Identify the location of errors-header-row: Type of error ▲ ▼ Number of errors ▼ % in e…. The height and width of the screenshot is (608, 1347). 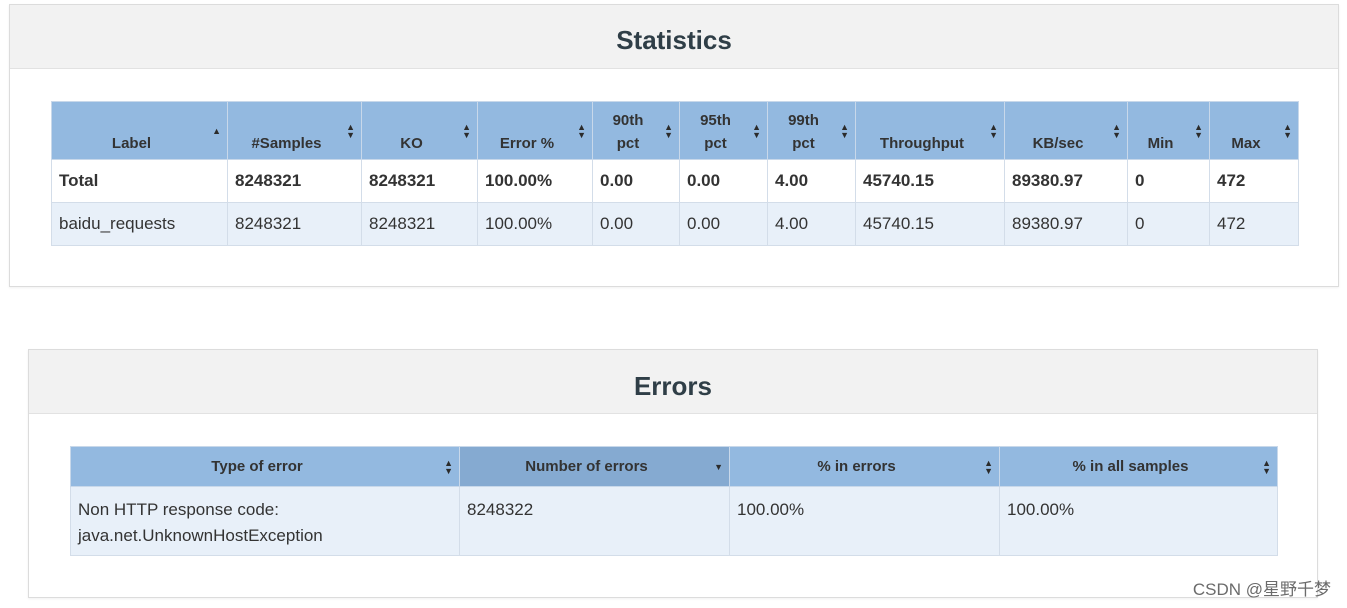
(674, 466).